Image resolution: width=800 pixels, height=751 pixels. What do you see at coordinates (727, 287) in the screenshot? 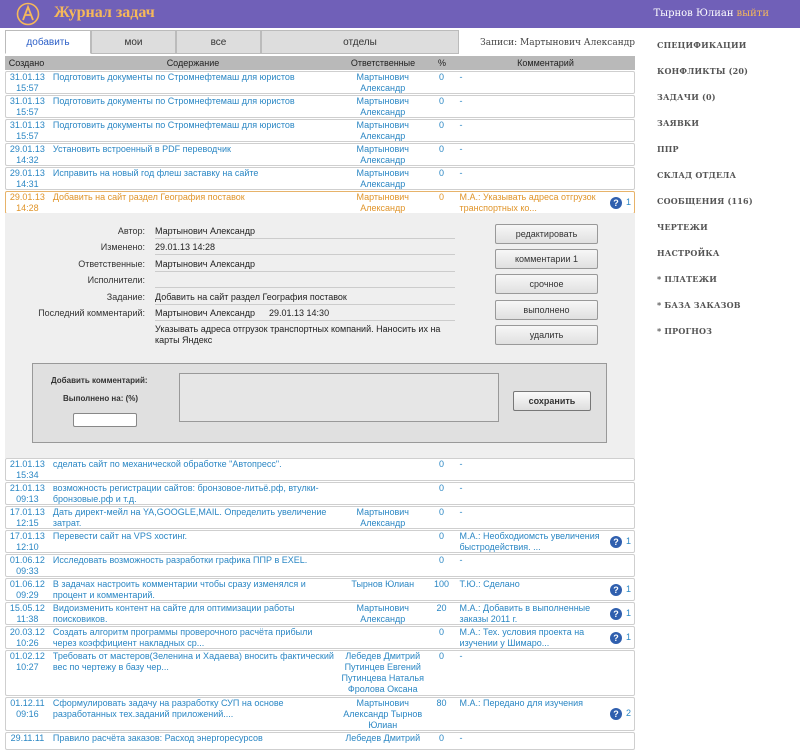
I see `sidebar-item: * ПЛАТЕЖИ` at bounding box center [727, 287].